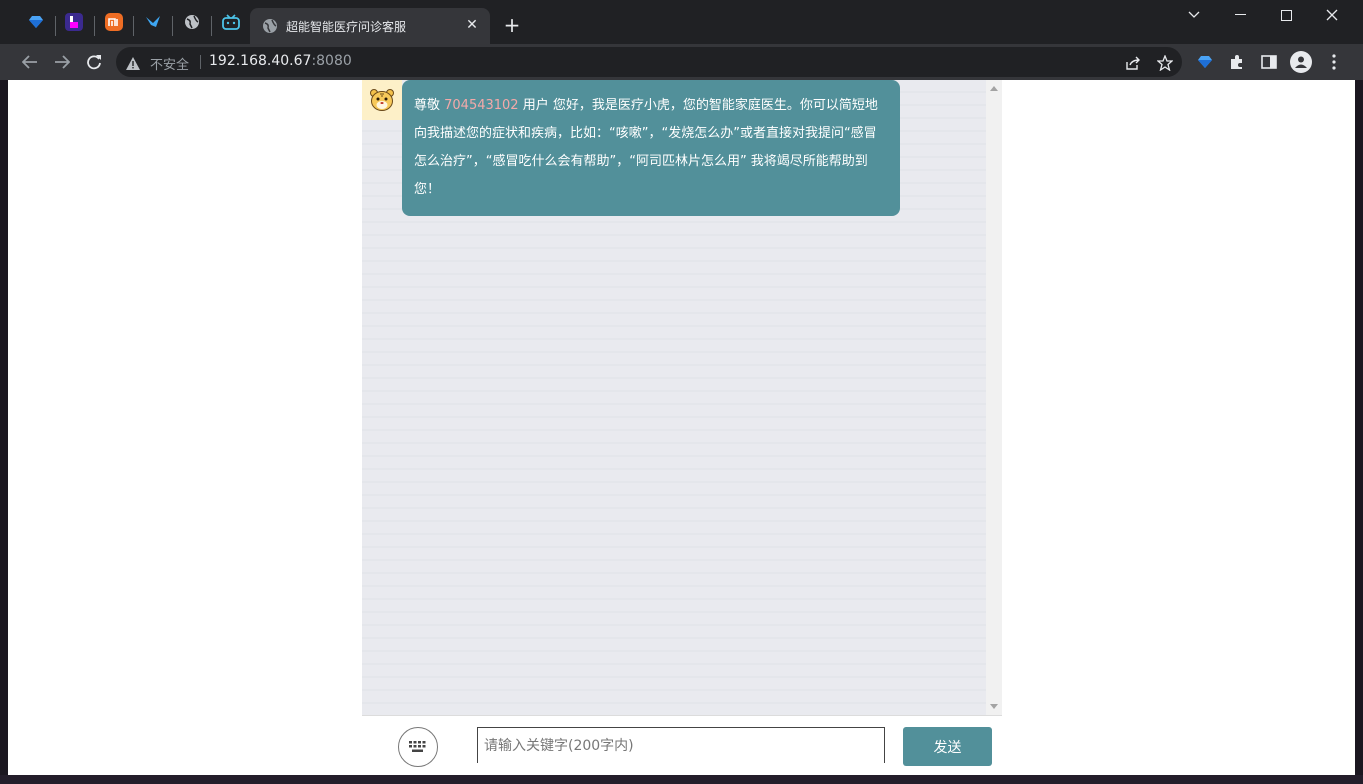 The image size is (1363, 784). I want to click on tab-title: 超能智能医疗问诊客服, so click(346, 27).